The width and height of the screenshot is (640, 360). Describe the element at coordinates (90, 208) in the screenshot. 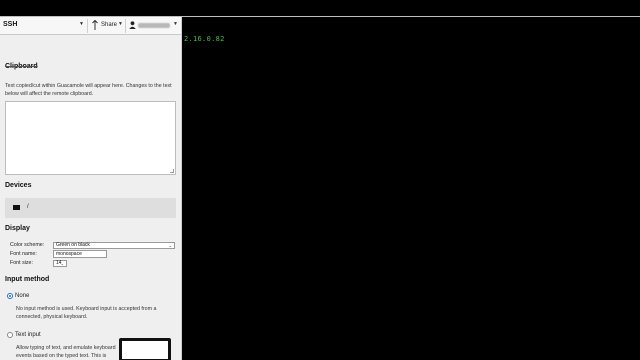

I see `device-item-drive: /` at that location.